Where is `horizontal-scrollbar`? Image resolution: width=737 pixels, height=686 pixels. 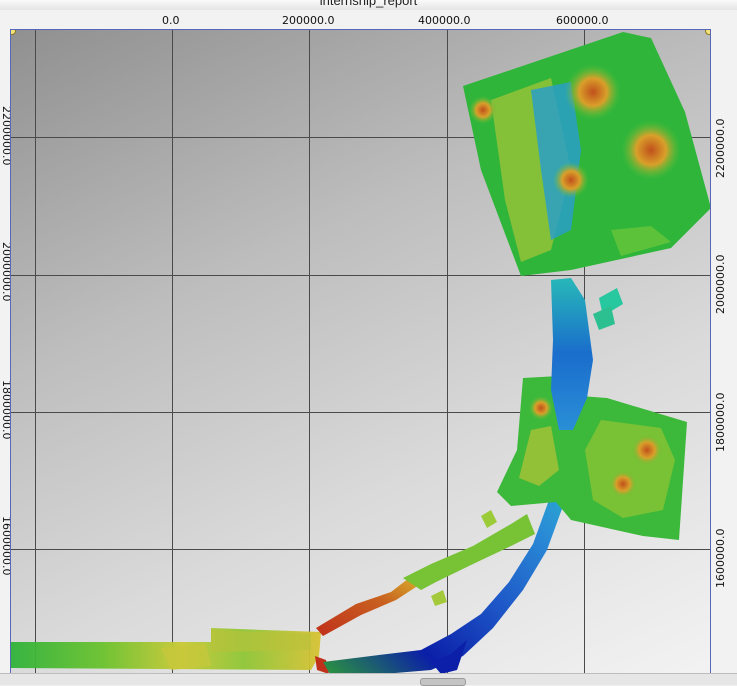
horizontal-scrollbar is located at coordinates (368, 679).